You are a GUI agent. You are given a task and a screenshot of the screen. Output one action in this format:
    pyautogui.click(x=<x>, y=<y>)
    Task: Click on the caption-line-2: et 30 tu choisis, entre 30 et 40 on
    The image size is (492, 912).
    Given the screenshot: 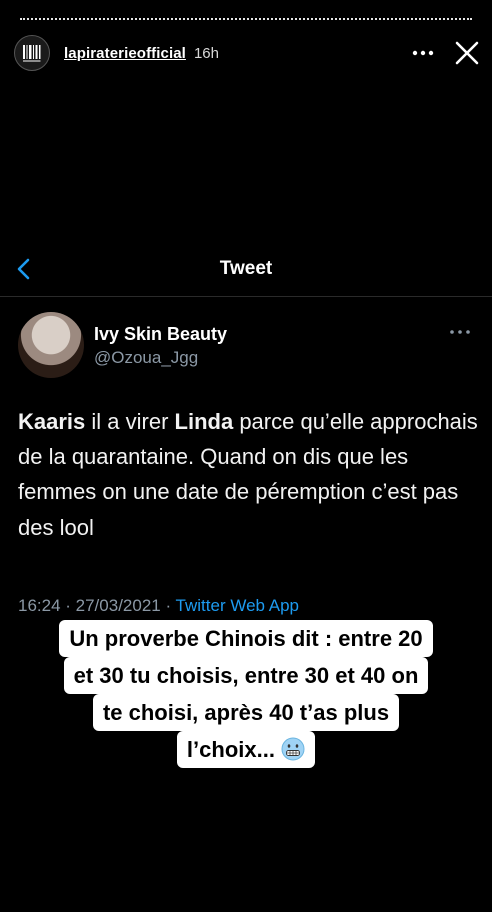 What is the action you would take?
    pyautogui.click(x=246, y=675)
    